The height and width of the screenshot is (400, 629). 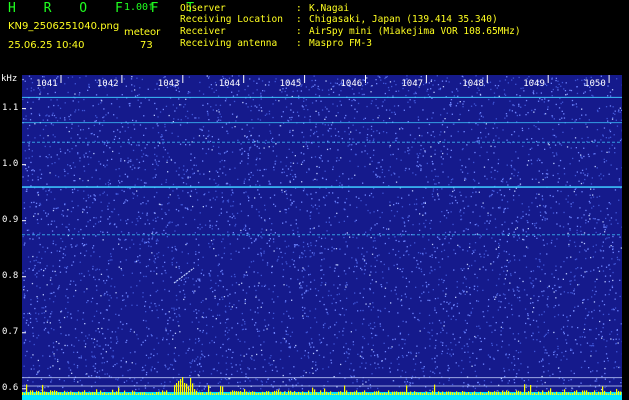 I want to click on antenna-value: Maspro FM-3, so click(x=340, y=43).